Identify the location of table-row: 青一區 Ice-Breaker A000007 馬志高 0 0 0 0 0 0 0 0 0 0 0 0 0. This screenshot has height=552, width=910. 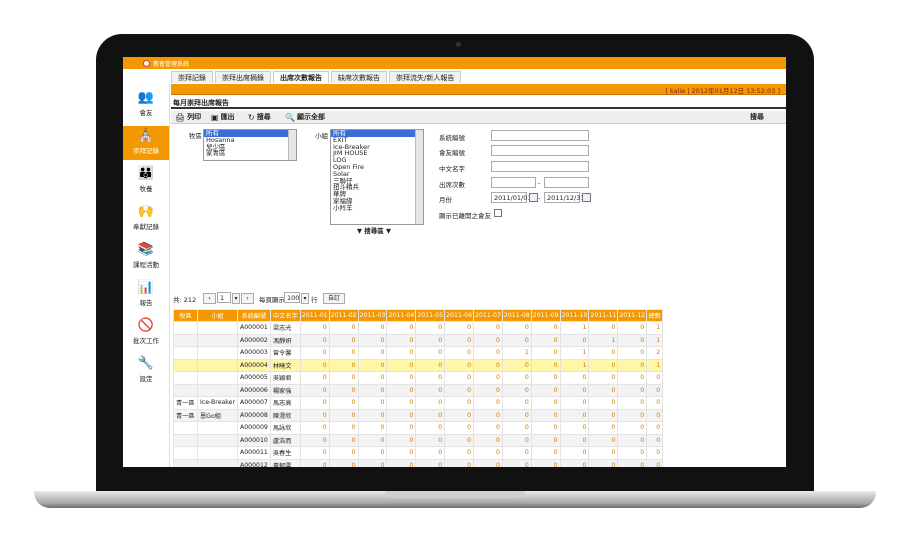
(418, 403).